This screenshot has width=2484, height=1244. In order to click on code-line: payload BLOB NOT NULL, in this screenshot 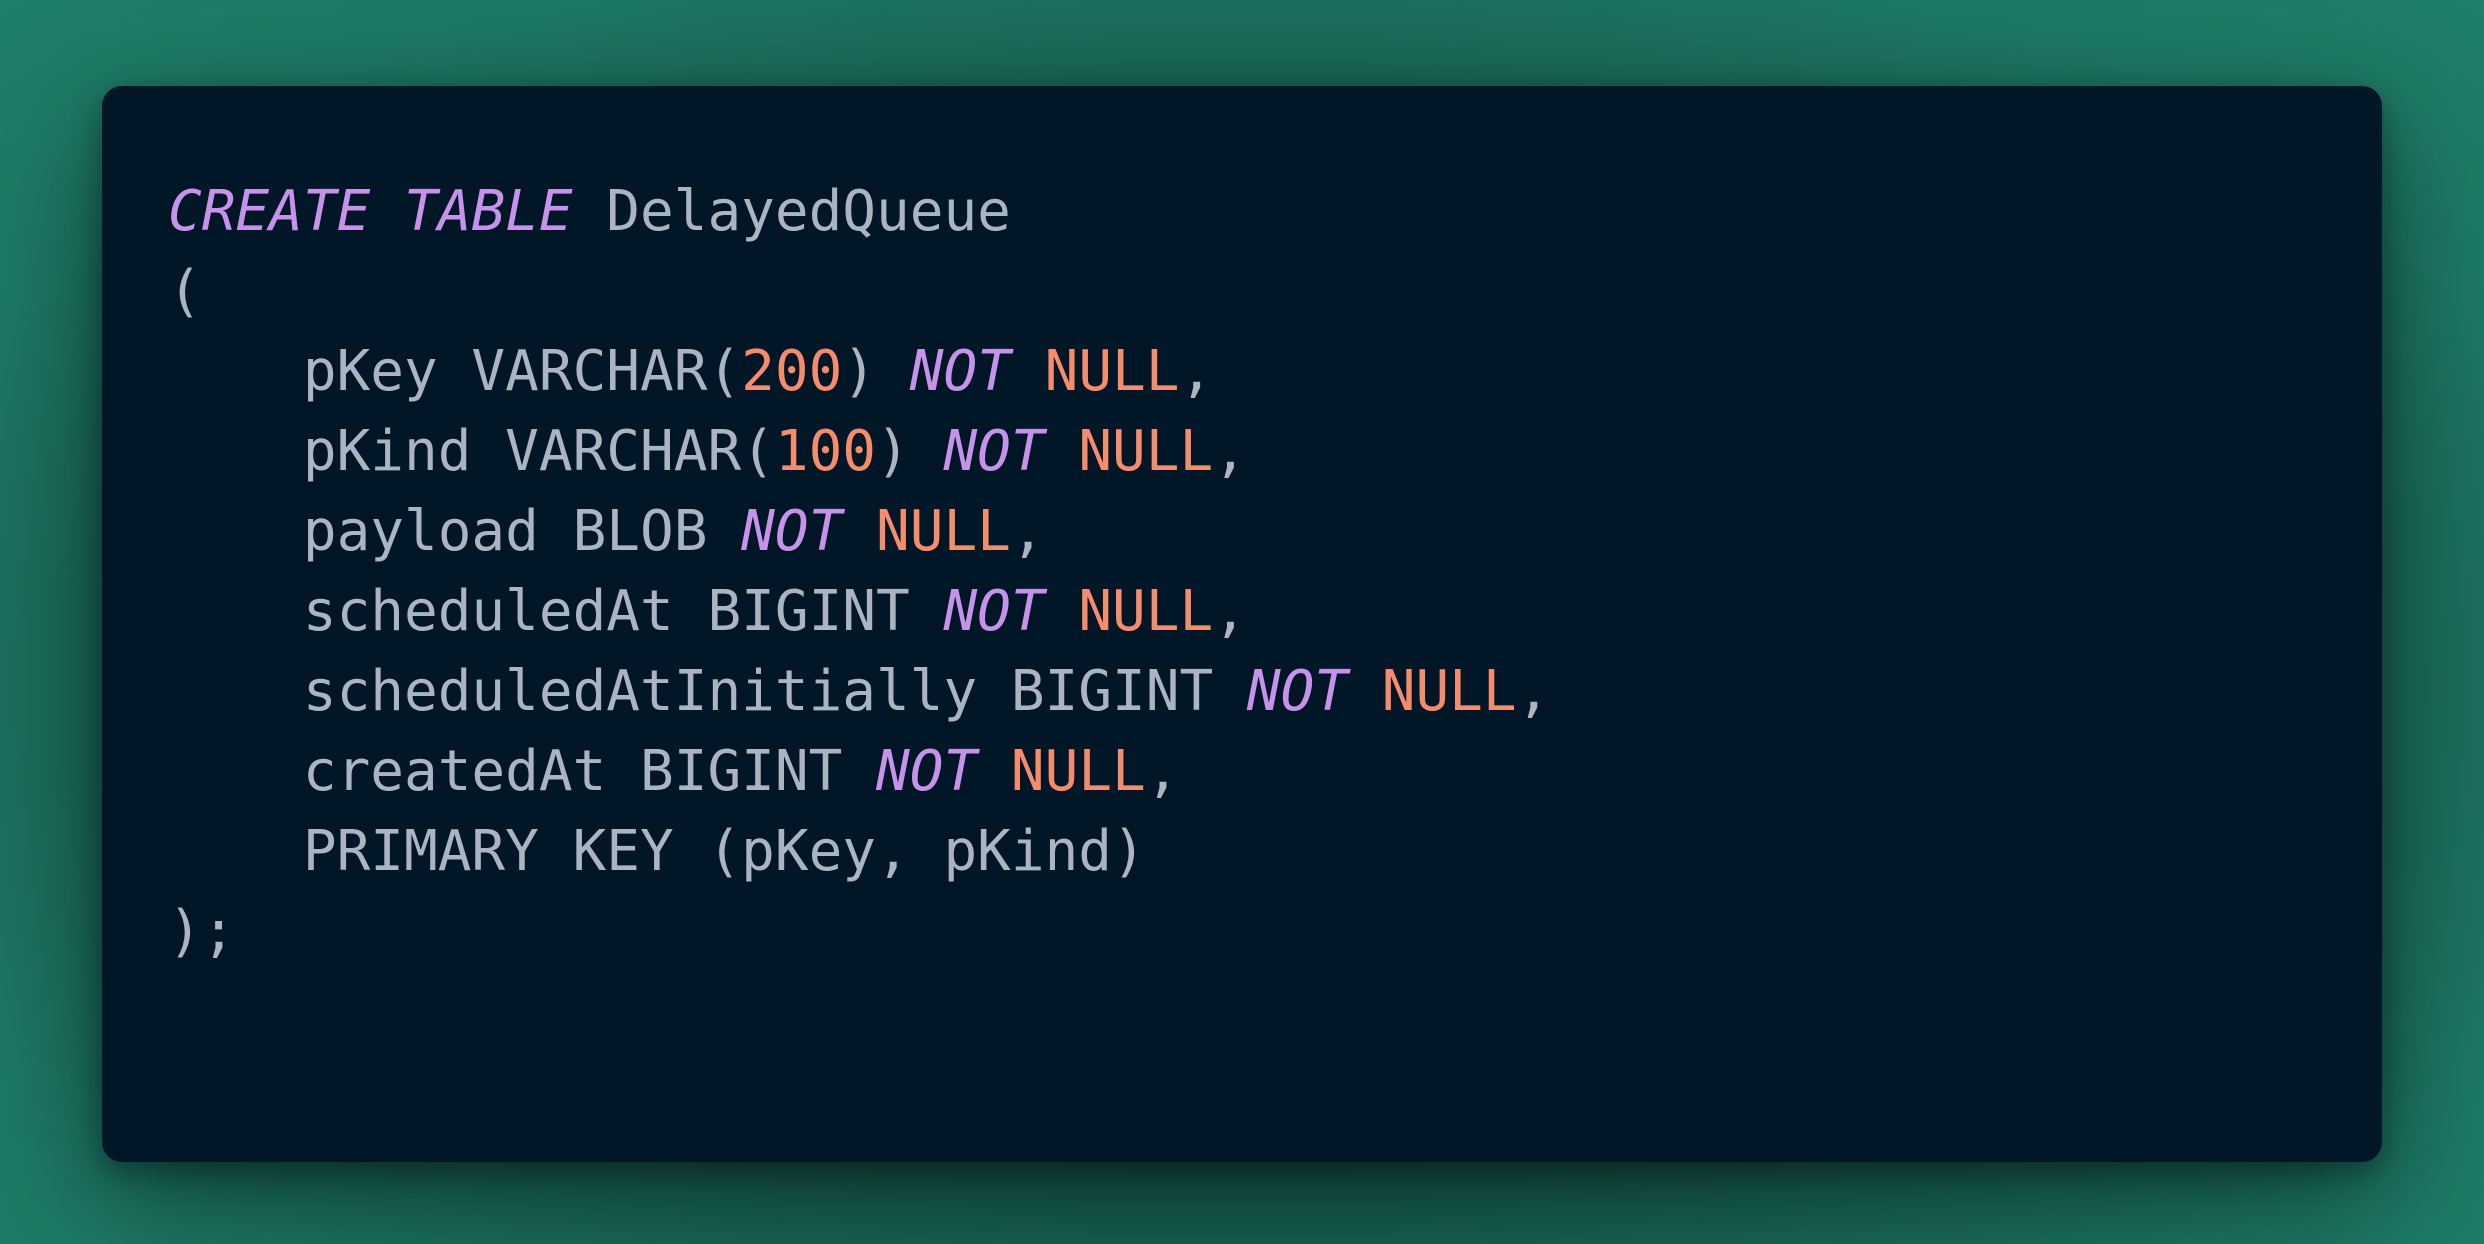, I will do `click(1275, 532)`.